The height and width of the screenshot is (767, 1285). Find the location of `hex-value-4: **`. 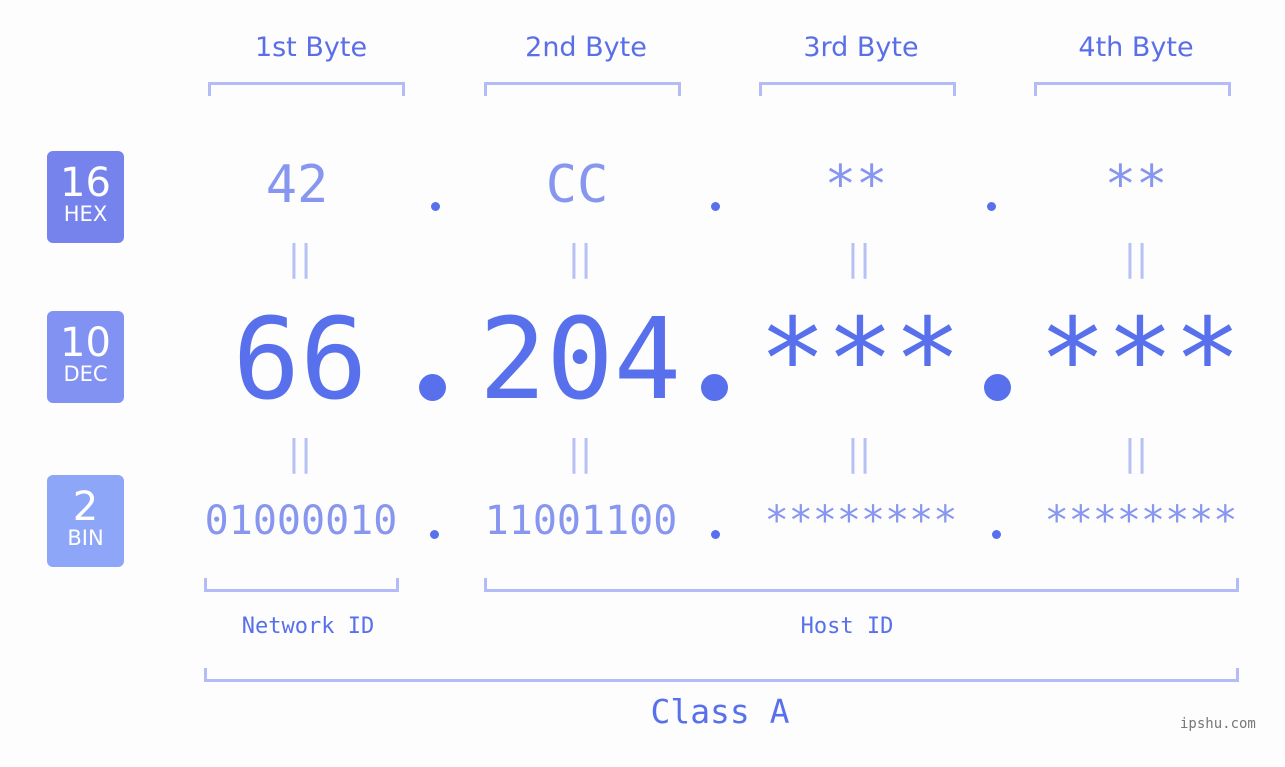

hex-value-4: ** is located at coordinates (1136, 185).